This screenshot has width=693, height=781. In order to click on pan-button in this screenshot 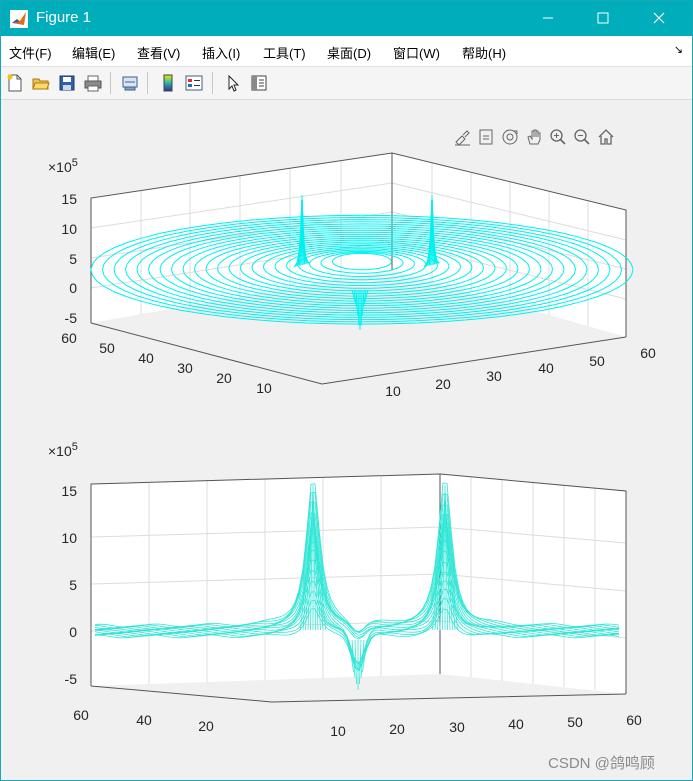, I will do `click(534, 137)`.